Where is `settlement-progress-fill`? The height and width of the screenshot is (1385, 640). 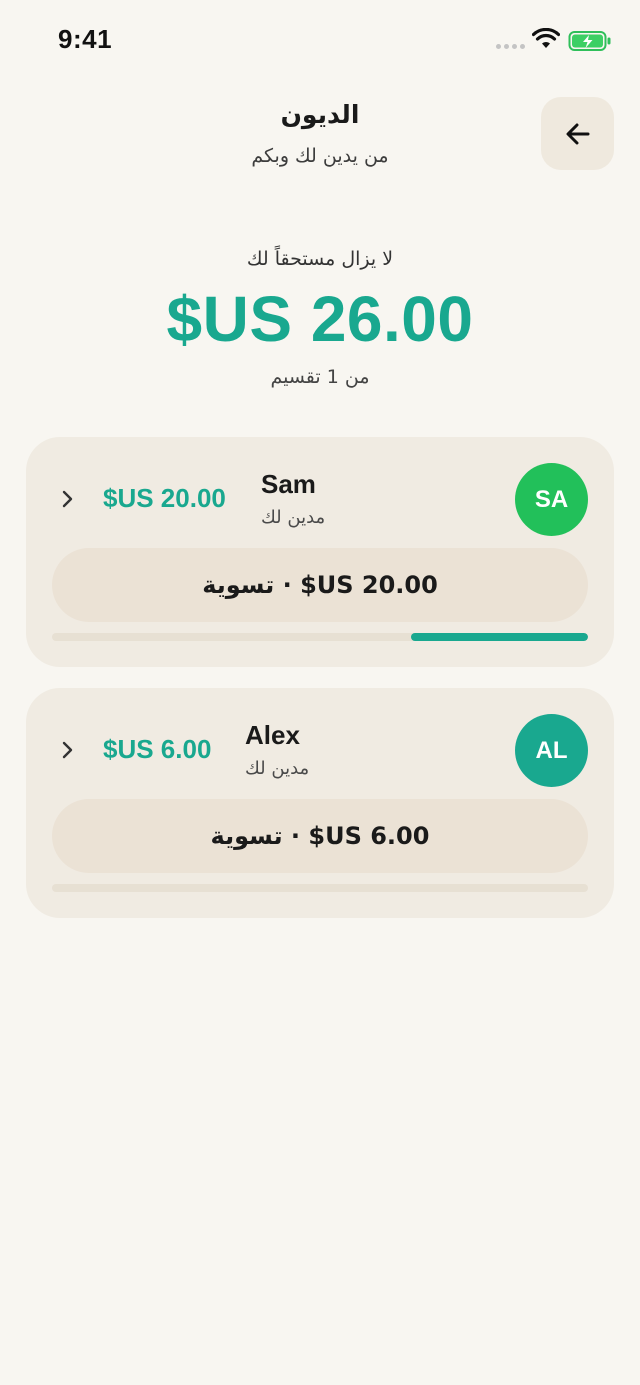
settlement-progress-fill is located at coordinates (499, 637).